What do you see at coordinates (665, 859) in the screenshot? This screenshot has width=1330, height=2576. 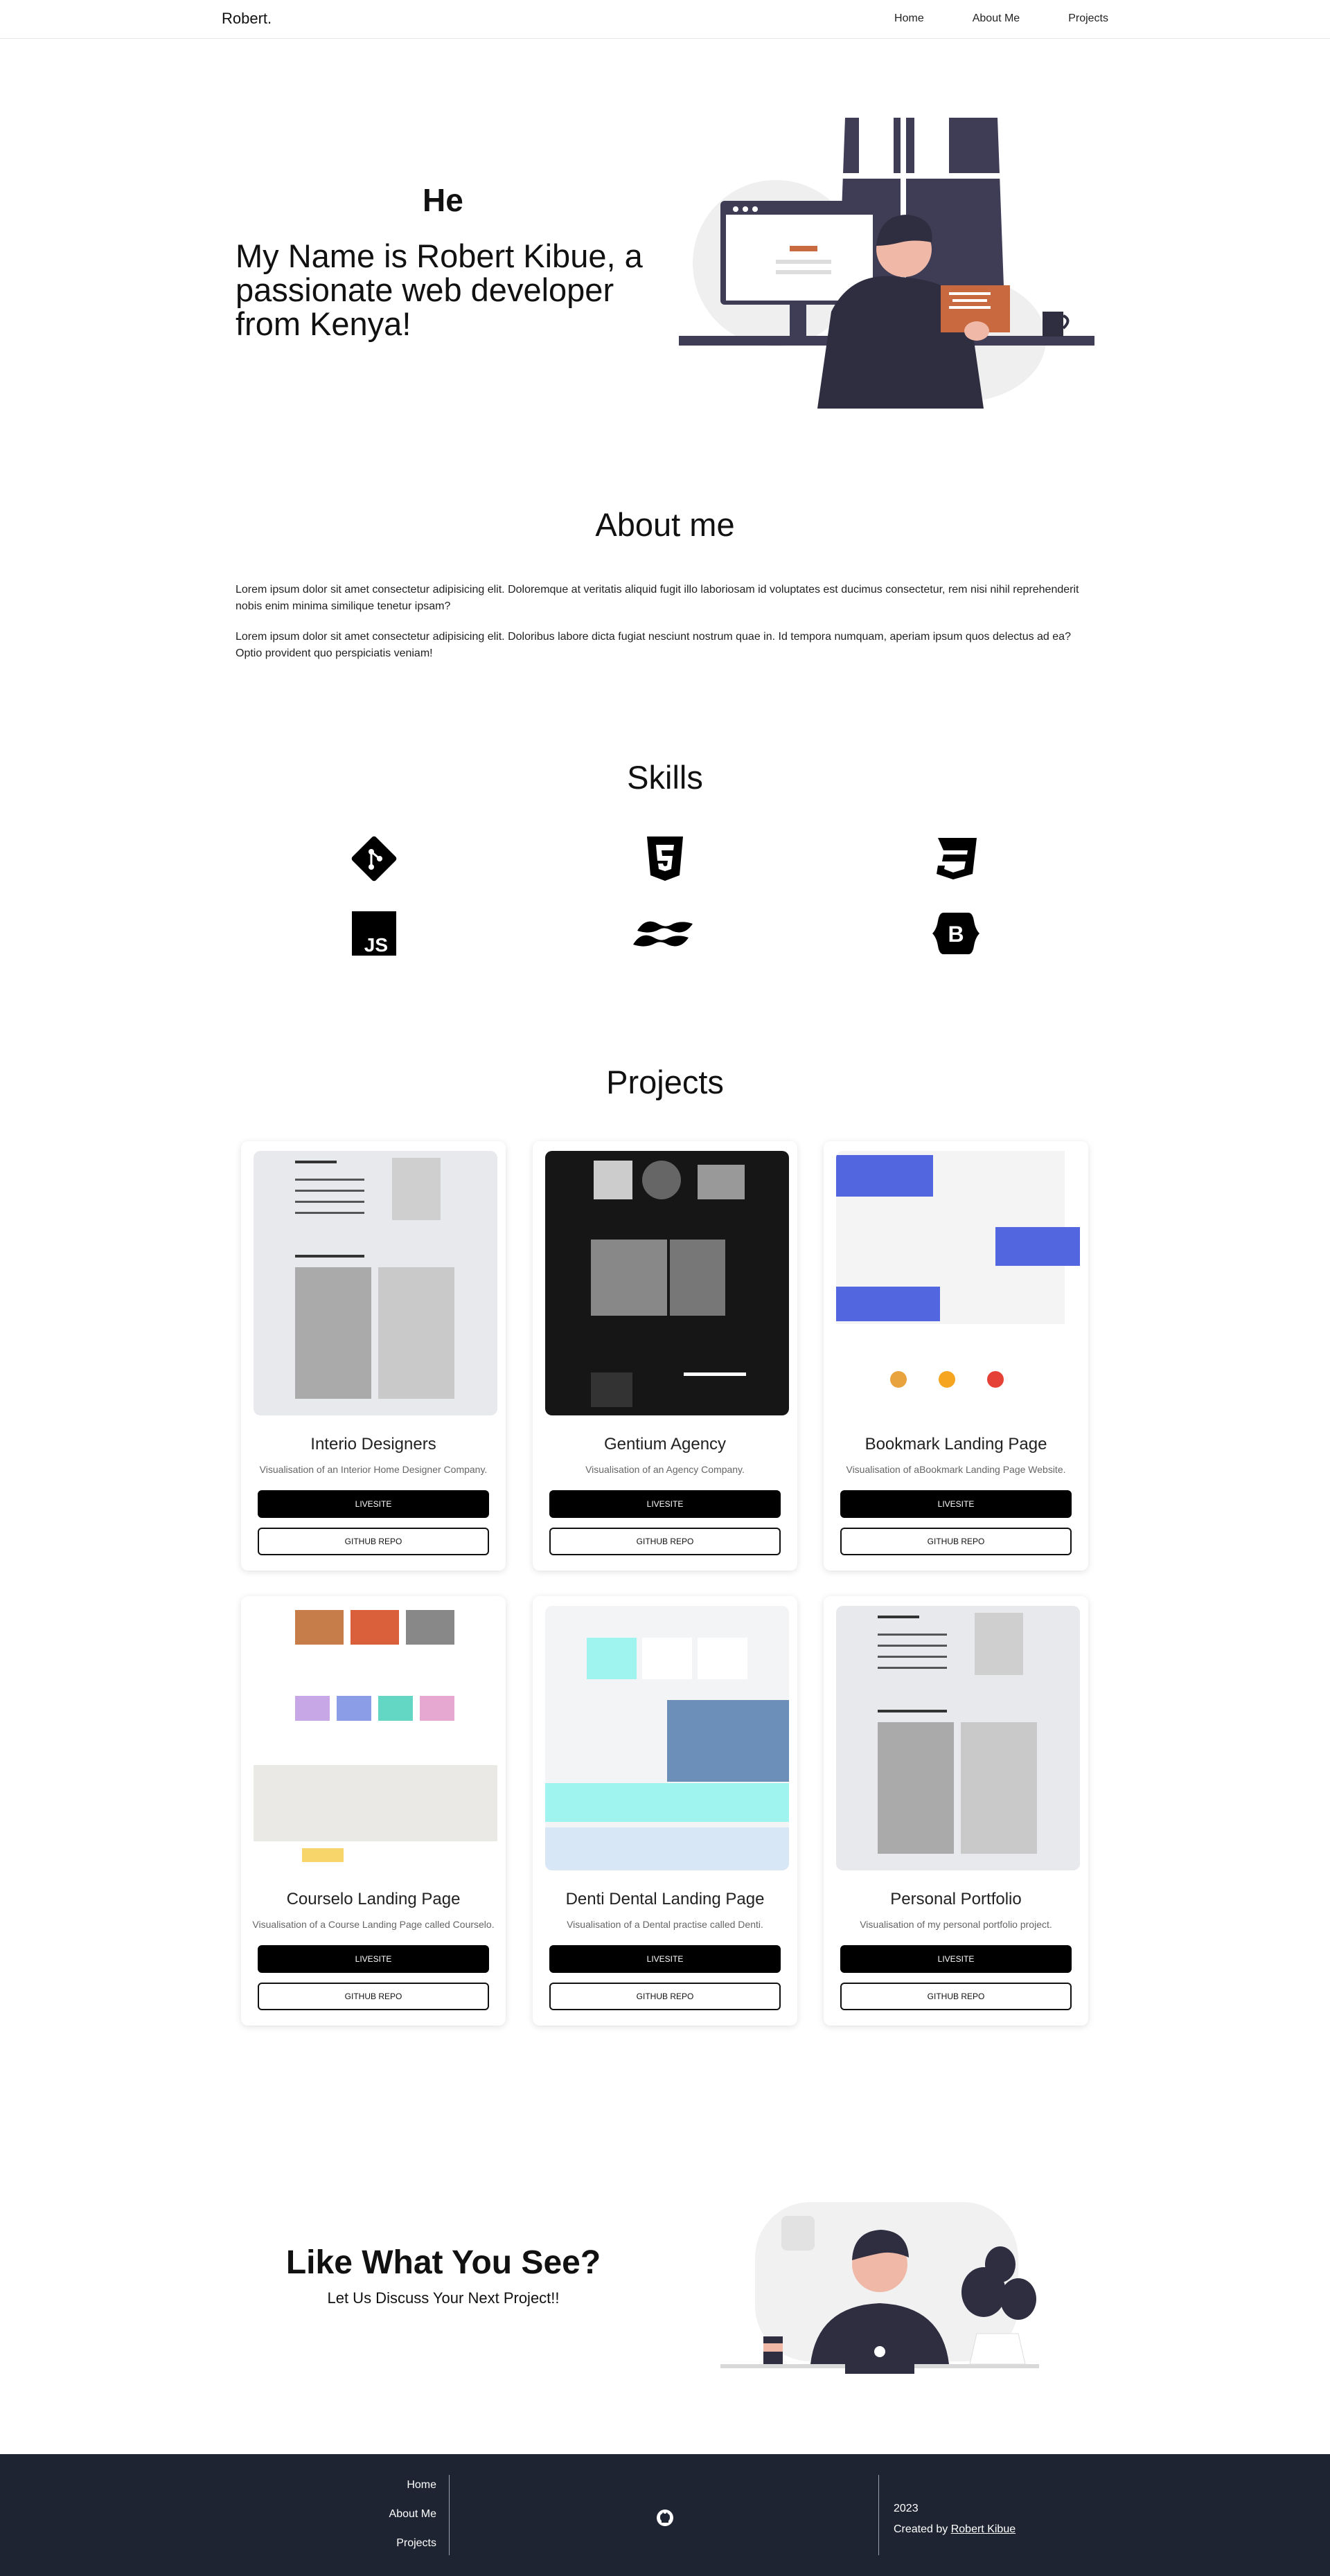 I see `html5-icon` at bounding box center [665, 859].